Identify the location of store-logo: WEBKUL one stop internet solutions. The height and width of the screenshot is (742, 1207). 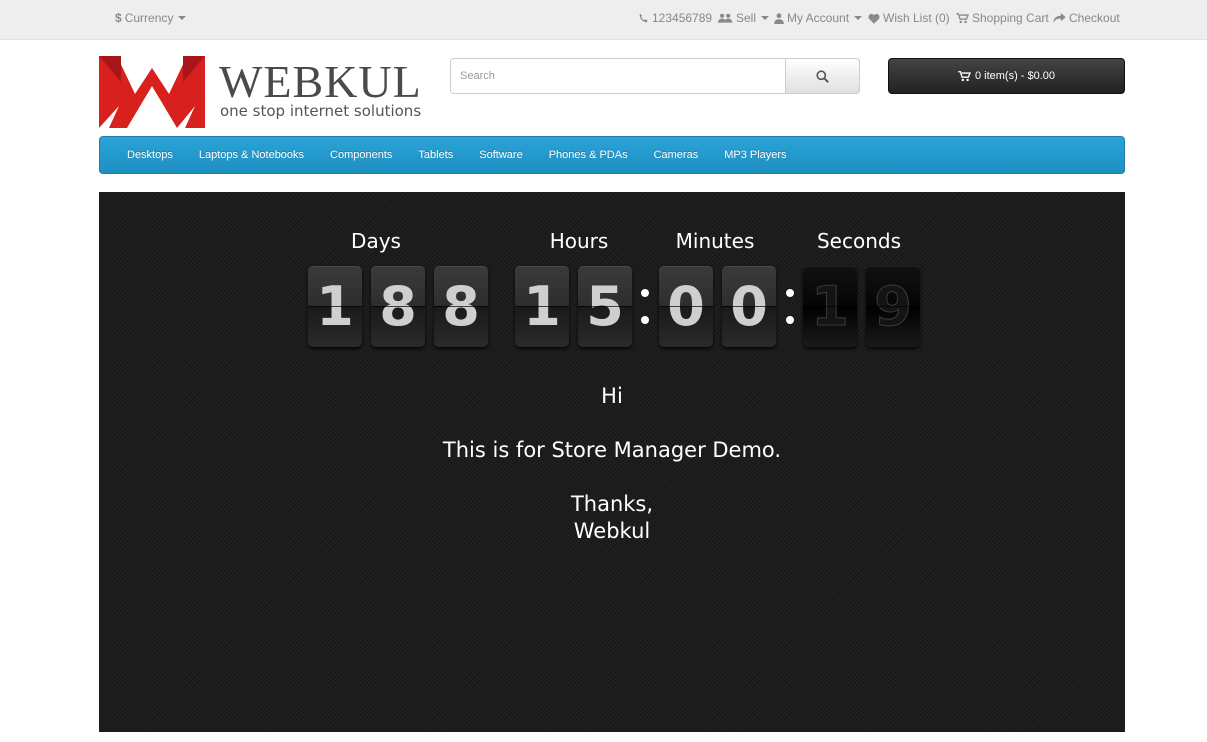
(264, 92).